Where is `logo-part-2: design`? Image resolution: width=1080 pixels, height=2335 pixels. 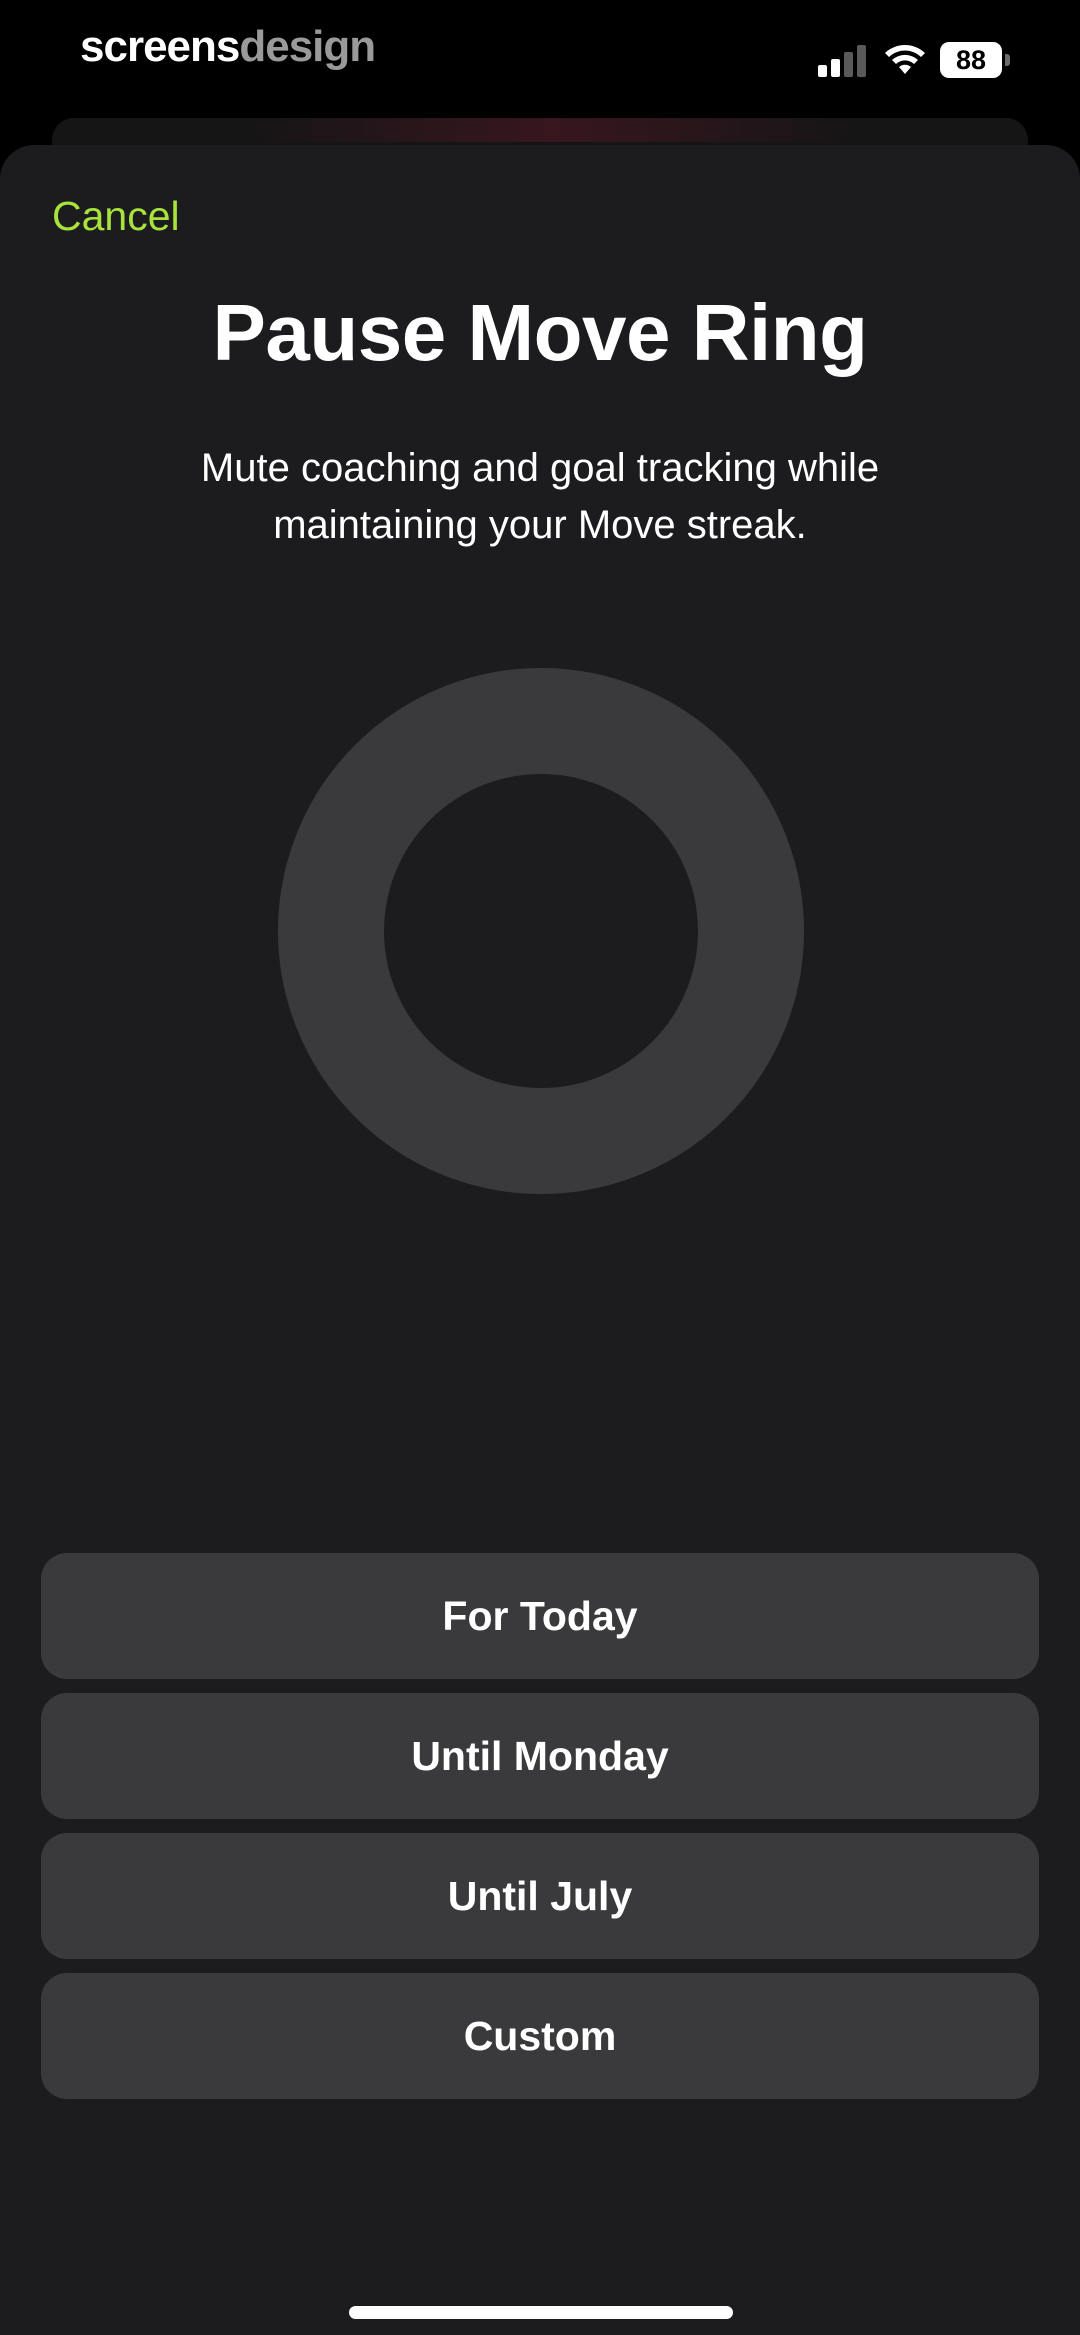
logo-part-2: design is located at coordinates (307, 46).